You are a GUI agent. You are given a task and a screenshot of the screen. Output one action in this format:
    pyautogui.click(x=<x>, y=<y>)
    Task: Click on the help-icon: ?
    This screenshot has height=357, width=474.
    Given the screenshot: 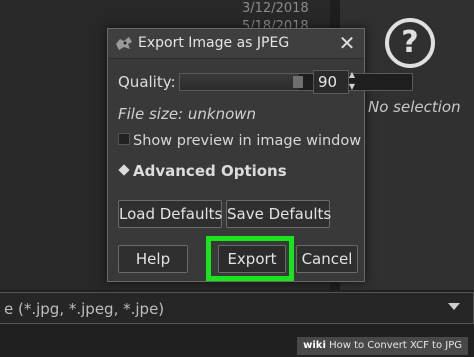 What is the action you would take?
    pyautogui.click(x=410, y=43)
    